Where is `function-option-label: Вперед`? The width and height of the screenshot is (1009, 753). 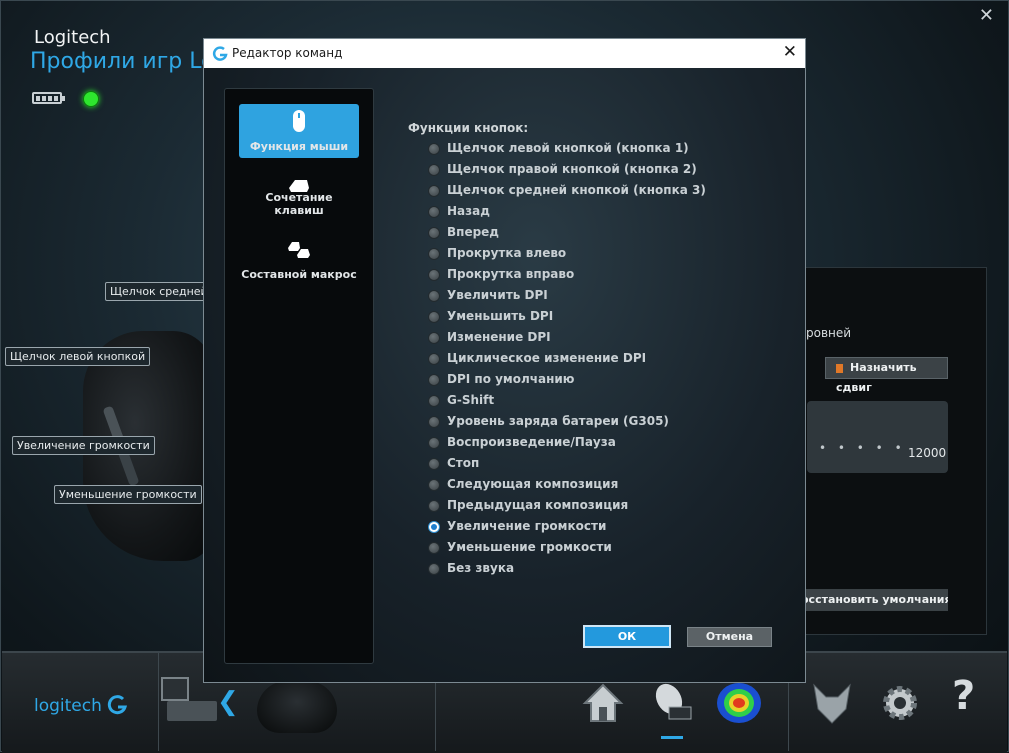
function-option-label: Вперед is located at coordinates (473, 232).